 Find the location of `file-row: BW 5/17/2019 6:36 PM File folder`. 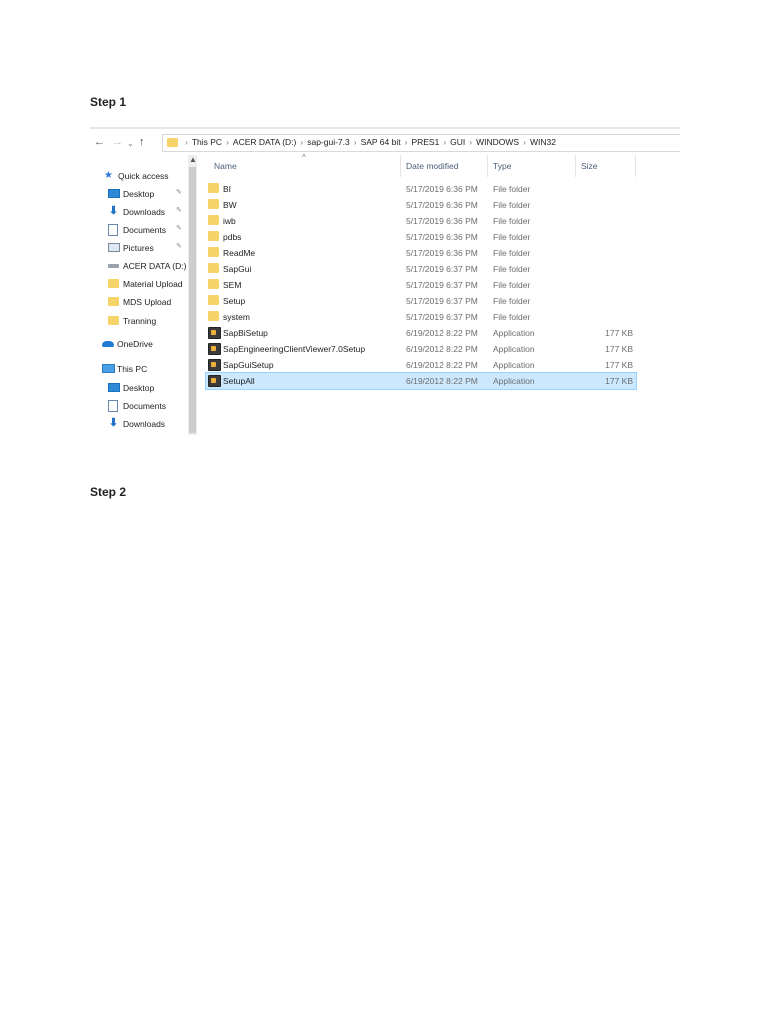

file-row: BW 5/17/2019 6:36 PM File folder is located at coordinates (421, 205).